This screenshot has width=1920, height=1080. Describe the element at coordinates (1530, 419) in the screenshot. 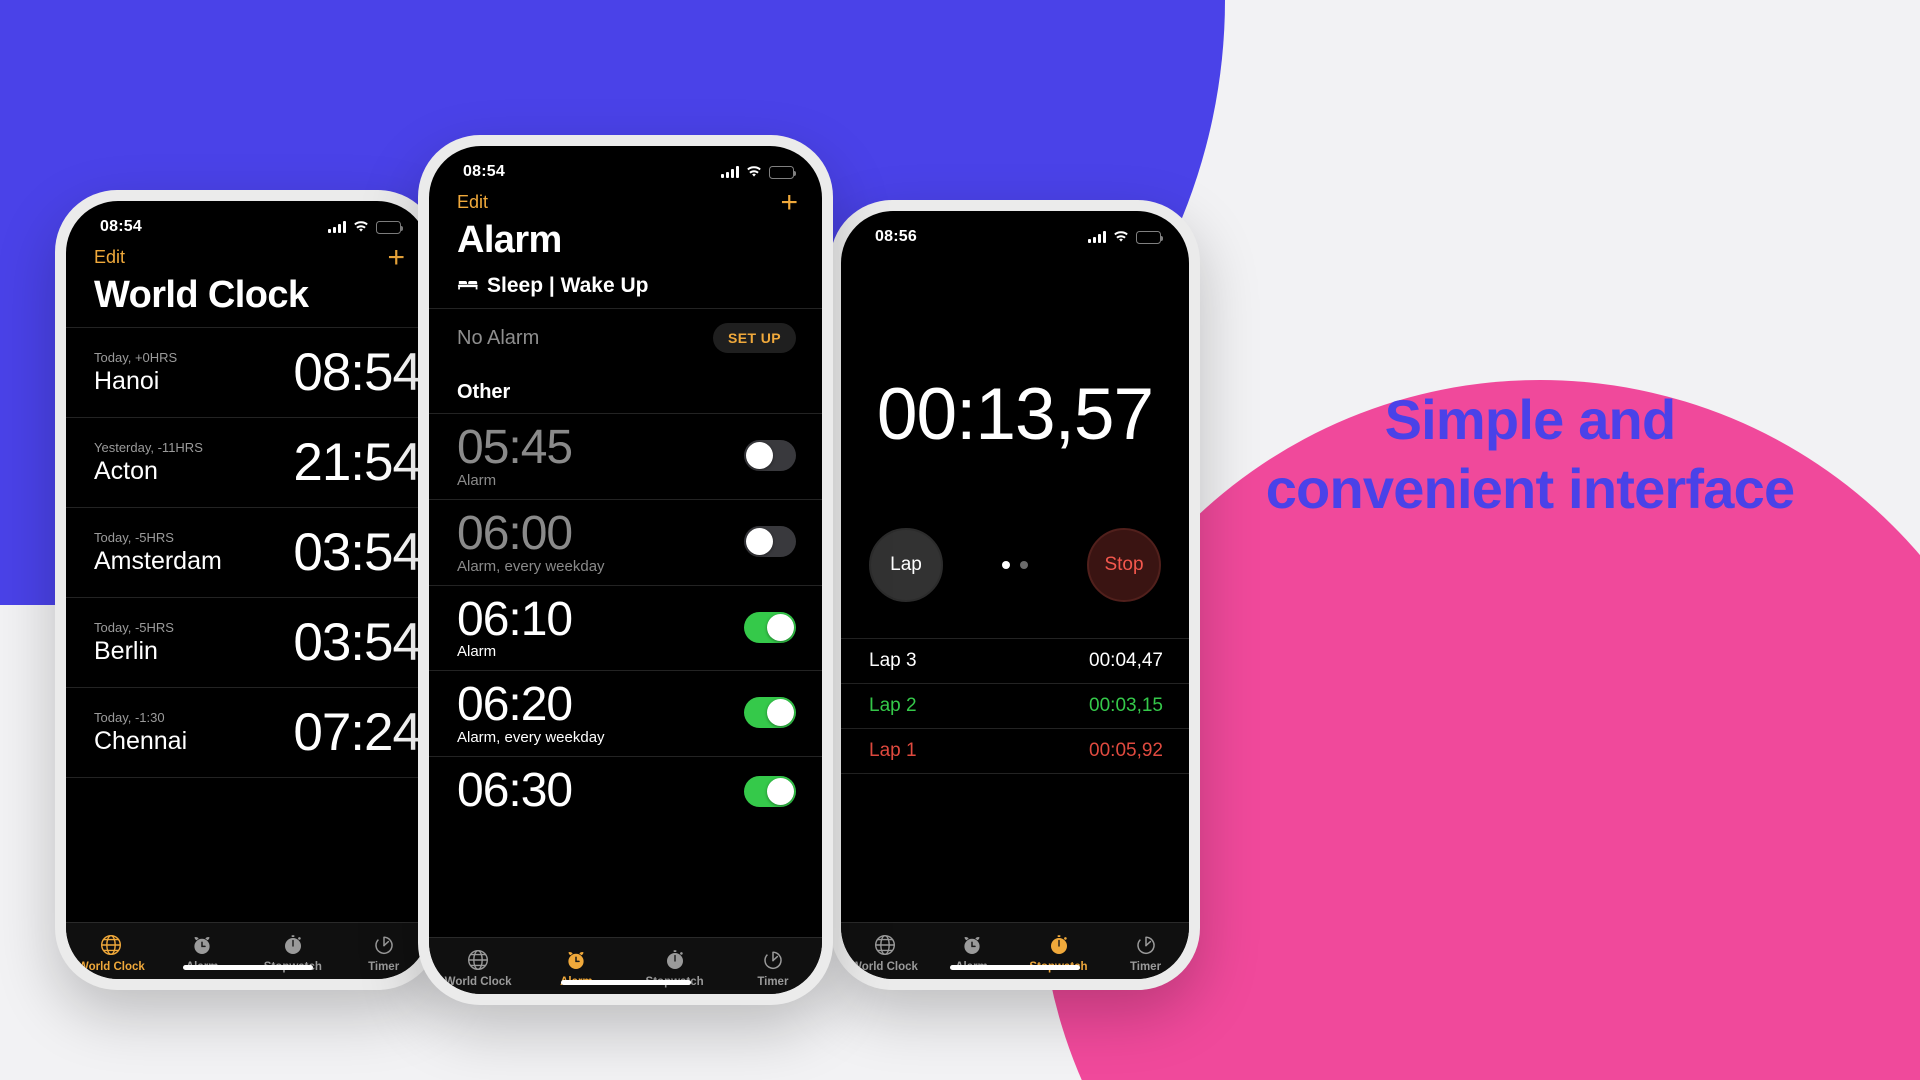

I see `headline-line-1: Simple and` at that location.